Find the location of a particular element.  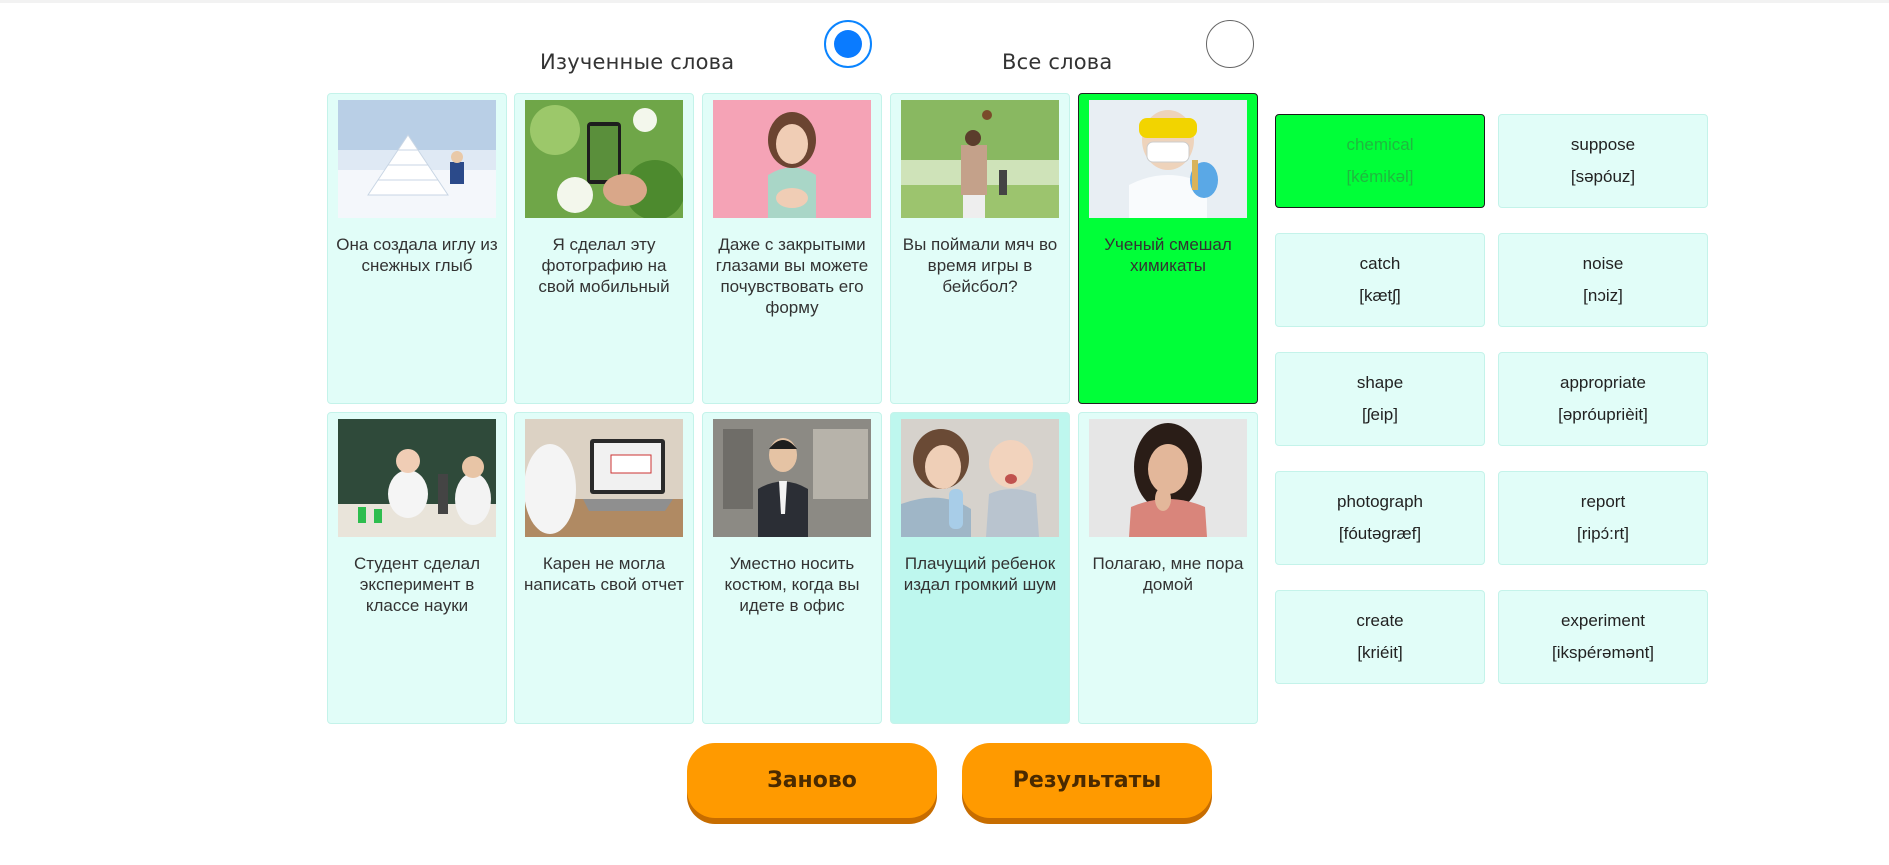

word-text: experiment is located at coordinates (1603, 620).